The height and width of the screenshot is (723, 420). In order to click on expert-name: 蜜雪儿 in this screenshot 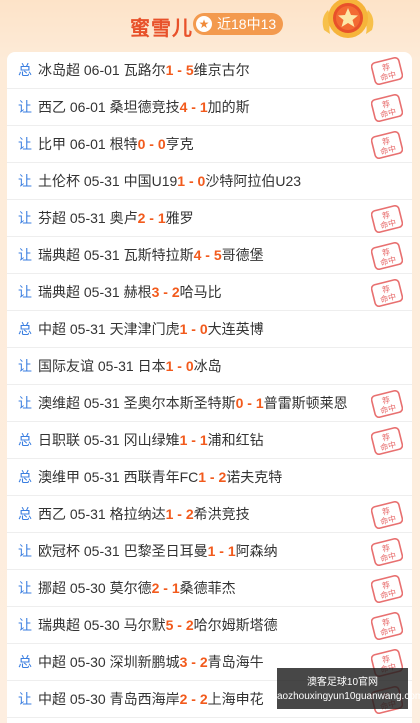, I will do `click(161, 29)`.